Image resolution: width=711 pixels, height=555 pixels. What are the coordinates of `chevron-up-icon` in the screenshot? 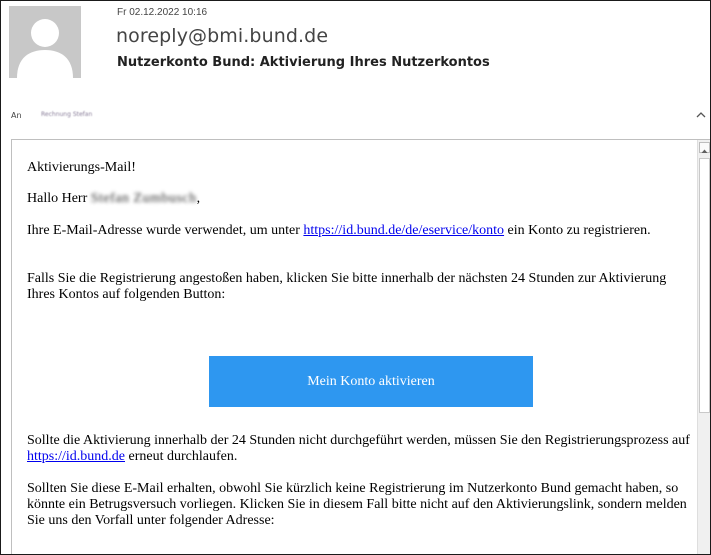 It's located at (701, 115).